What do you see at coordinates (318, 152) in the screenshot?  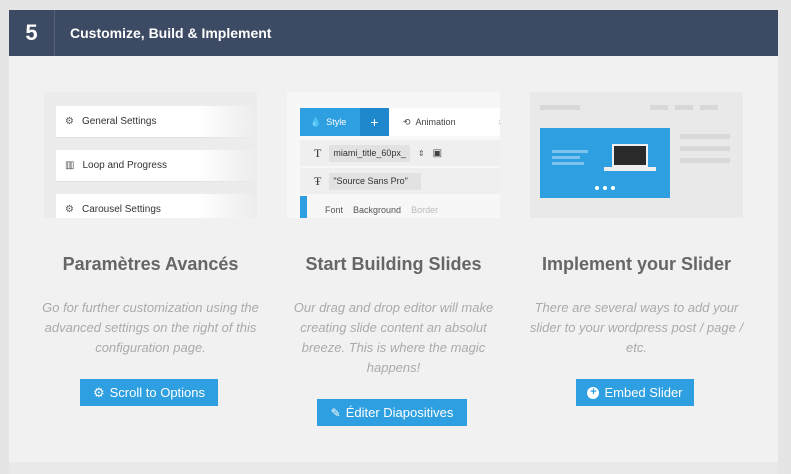 I see `text-icon: T` at bounding box center [318, 152].